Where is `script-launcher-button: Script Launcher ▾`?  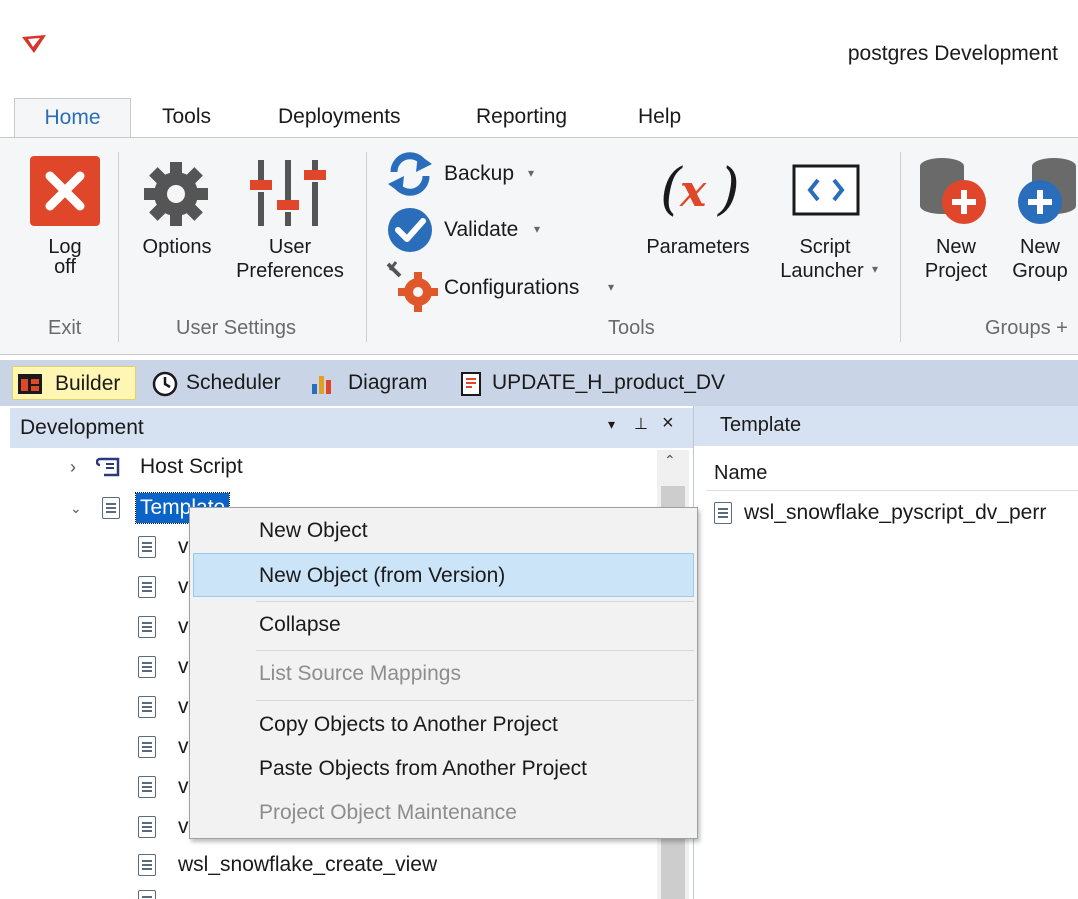
script-launcher-button: Script Launcher ▾ is located at coordinates (825, 222).